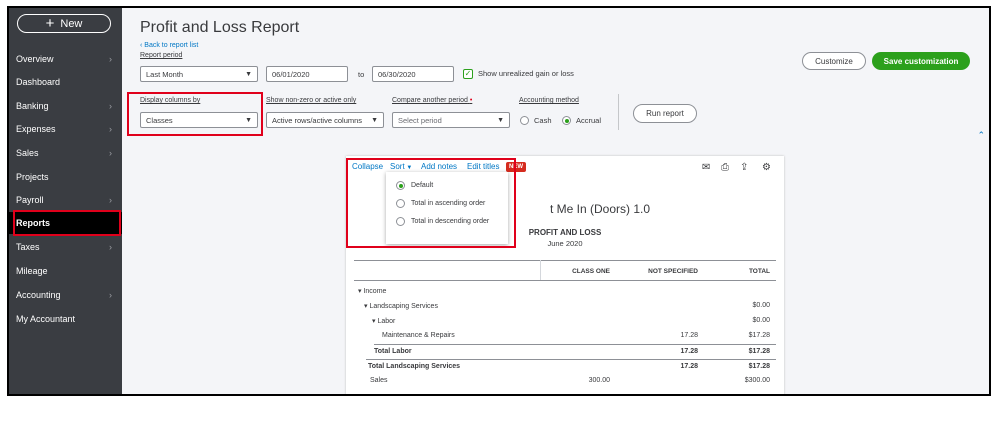 Image resolution: width=999 pixels, height=421 pixels. What do you see at coordinates (725, 167) in the screenshot?
I see `print-icon: ⎙` at bounding box center [725, 167].